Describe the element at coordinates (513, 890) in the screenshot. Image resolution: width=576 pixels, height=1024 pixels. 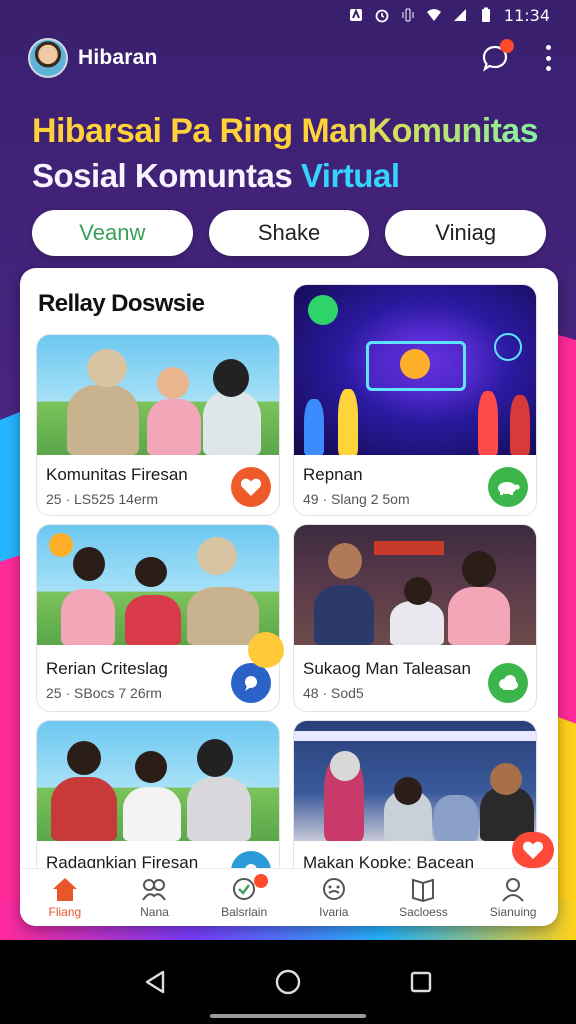
I see `profile-icon` at that location.